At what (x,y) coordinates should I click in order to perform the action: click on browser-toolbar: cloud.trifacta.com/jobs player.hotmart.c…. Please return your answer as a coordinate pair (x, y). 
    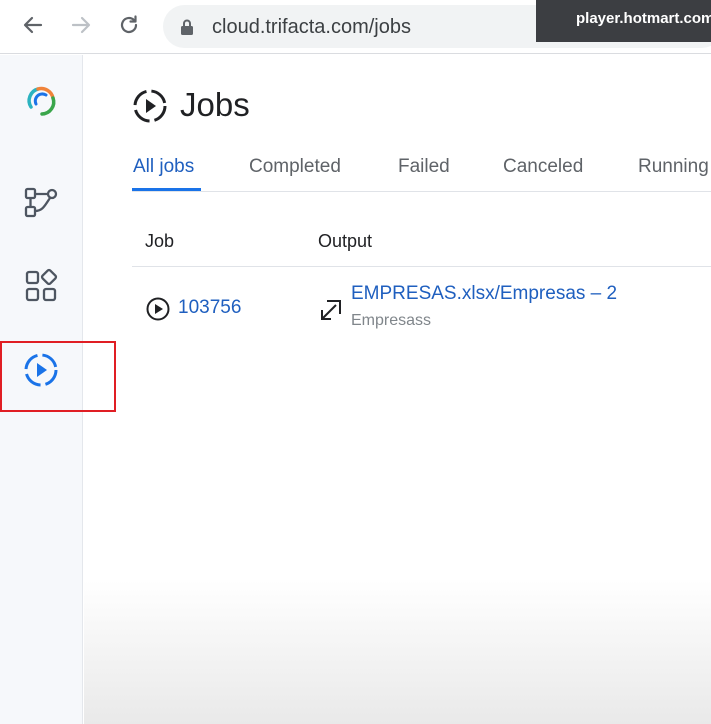
    Looking at the image, I should click on (355, 27).